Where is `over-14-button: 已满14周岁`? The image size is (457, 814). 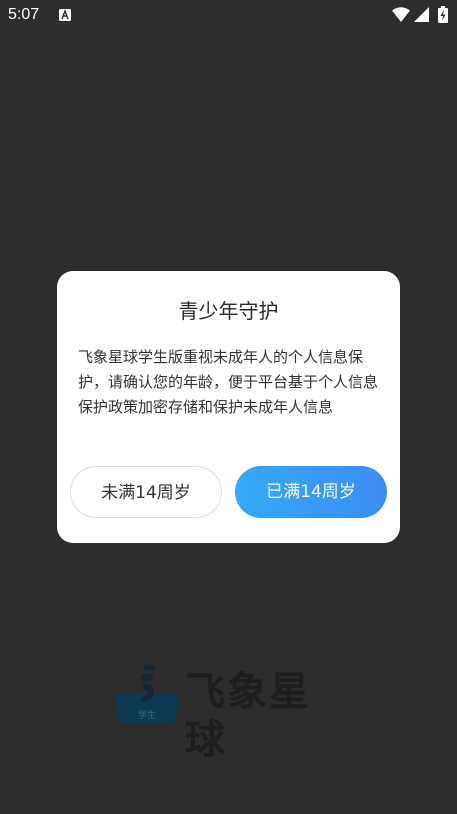
over-14-button: 已满14周岁 is located at coordinates (311, 492).